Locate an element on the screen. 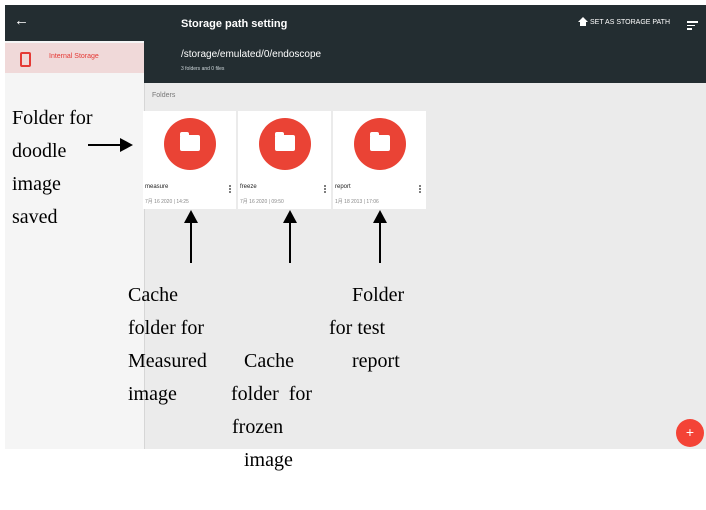 Image resolution: width=706 pixels, height=510 pixels. set-storage-path-button: SET AS STORAGE PATH is located at coordinates (624, 21).